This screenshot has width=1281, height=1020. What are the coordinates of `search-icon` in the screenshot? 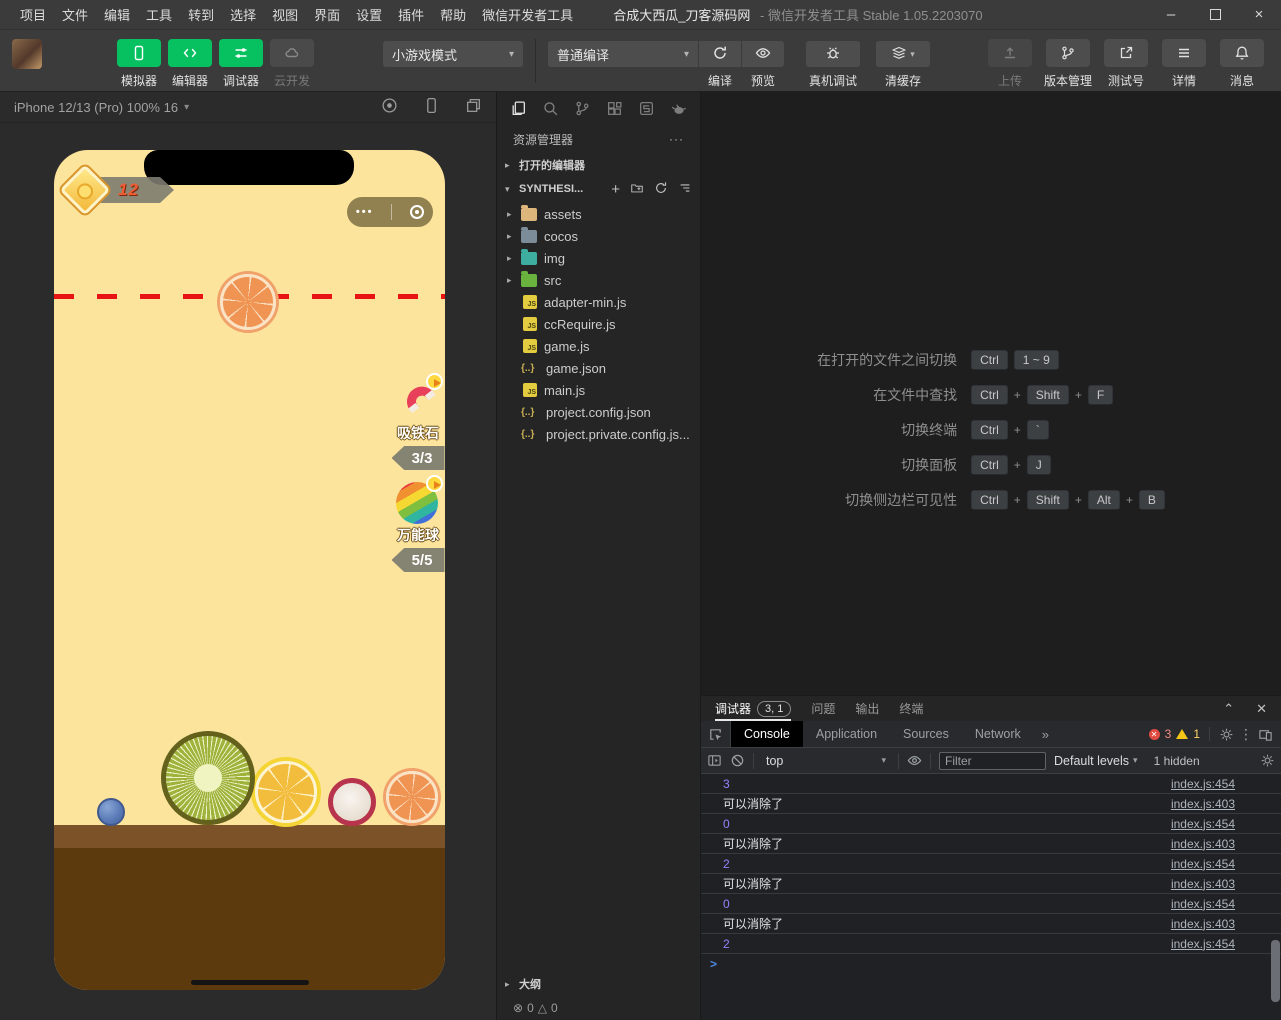 It's located at (550, 108).